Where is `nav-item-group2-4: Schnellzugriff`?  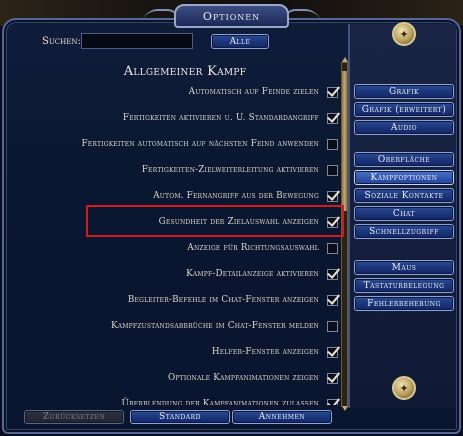
nav-item-group2-4: Schnellzugriff is located at coordinates (404, 231).